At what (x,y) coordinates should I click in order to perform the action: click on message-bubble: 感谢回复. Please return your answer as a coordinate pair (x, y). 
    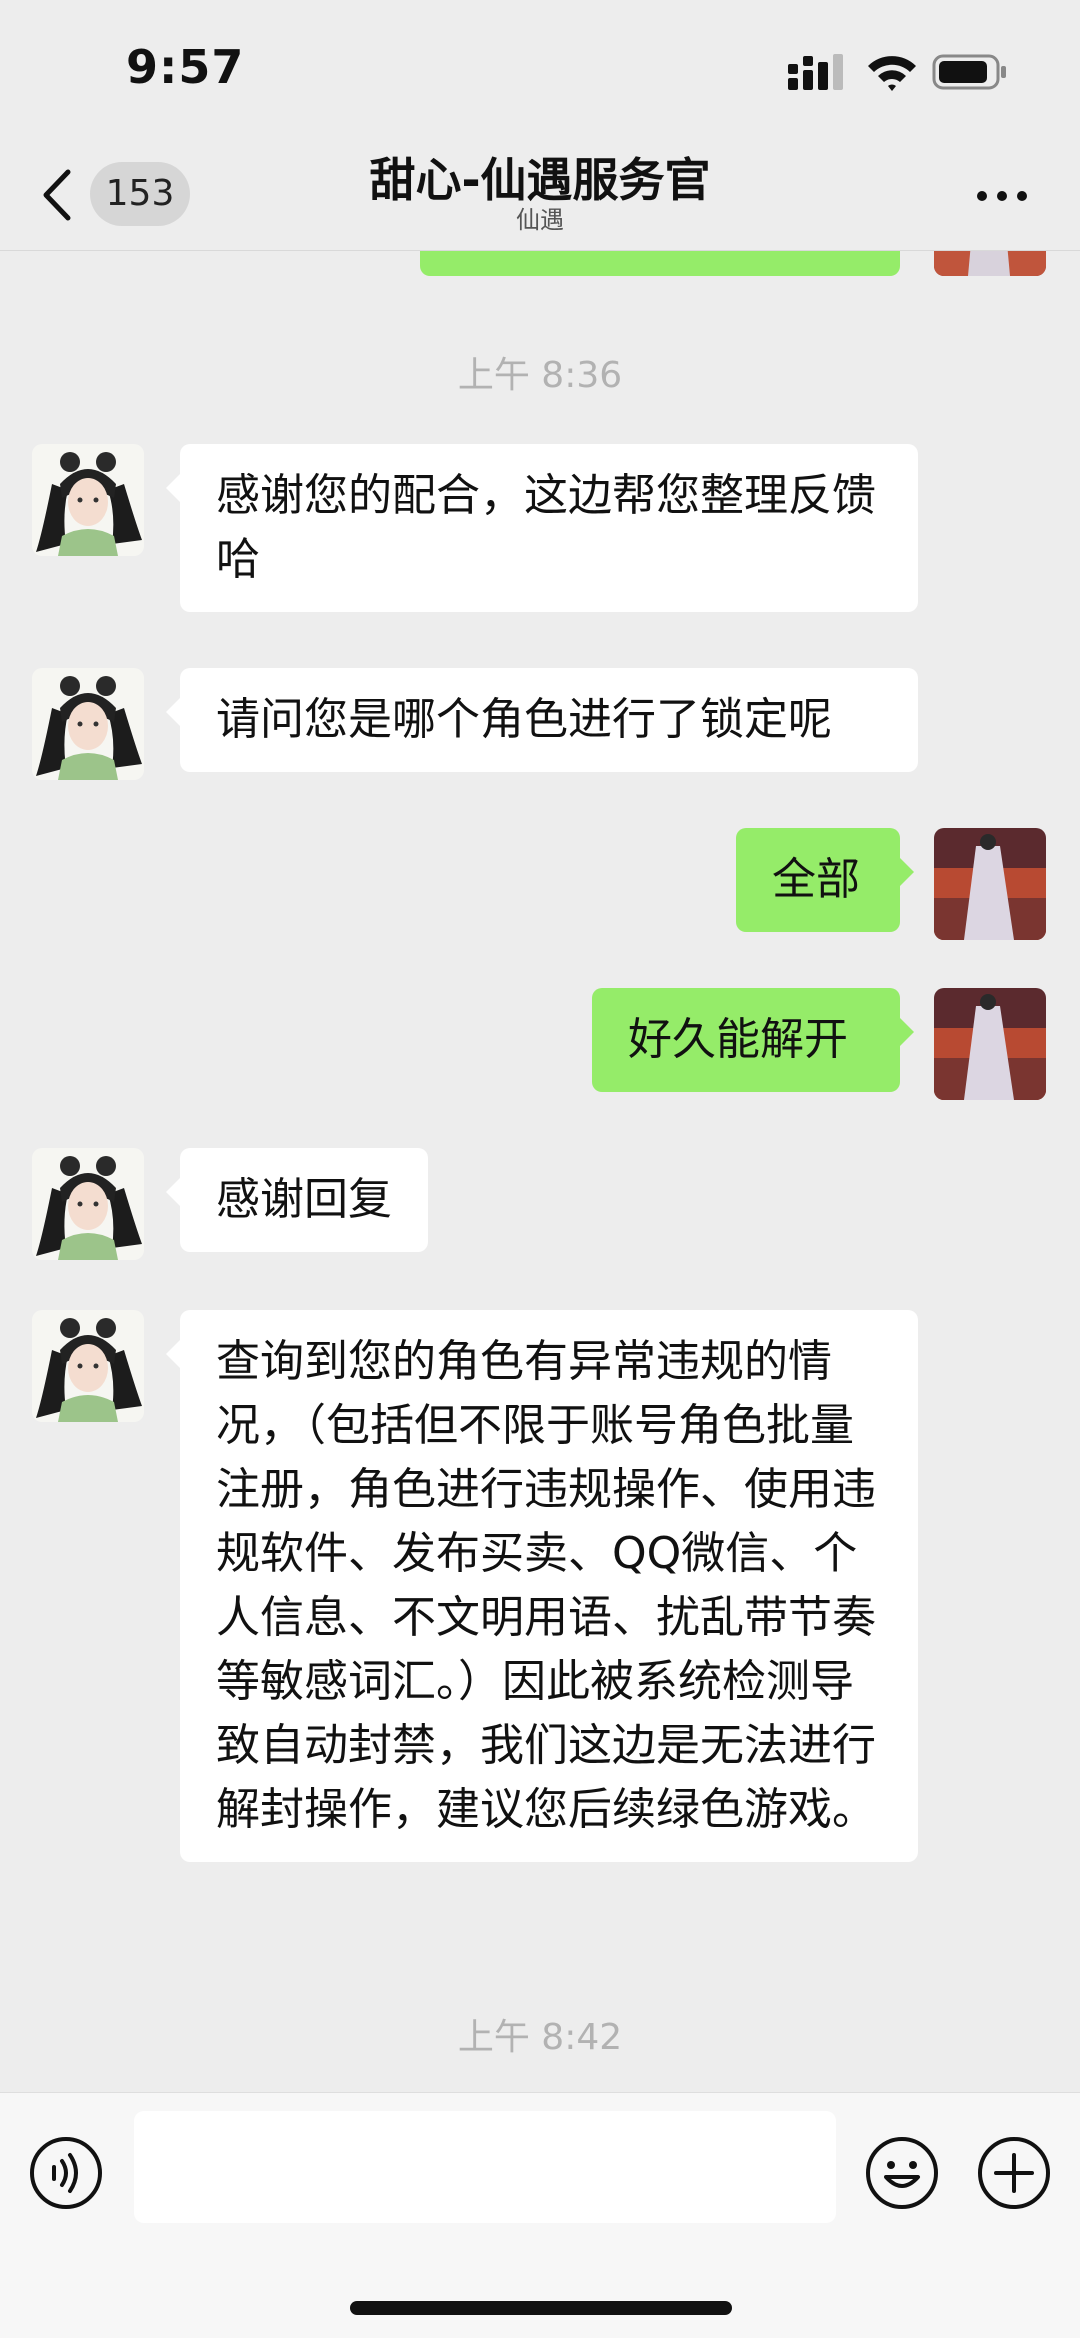
    Looking at the image, I should click on (297, 1200).